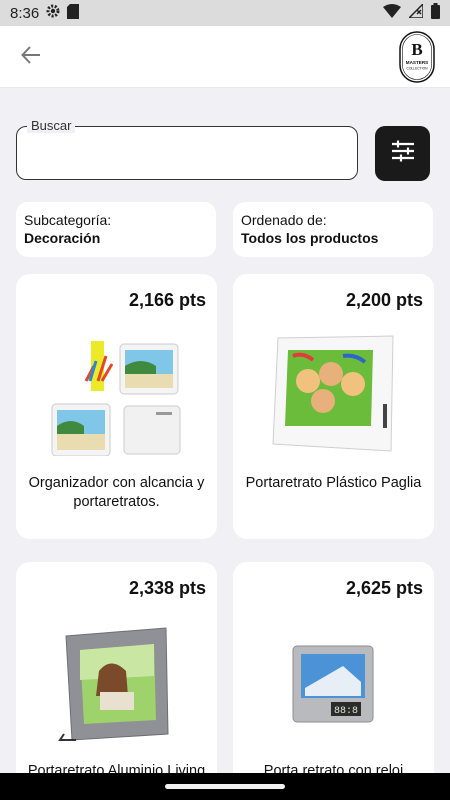 The width and height of the screenshot is (450, 800). Describe the element at coordinates (51, 125) in the screenshot. I see `search-label: Buscar` at that location.